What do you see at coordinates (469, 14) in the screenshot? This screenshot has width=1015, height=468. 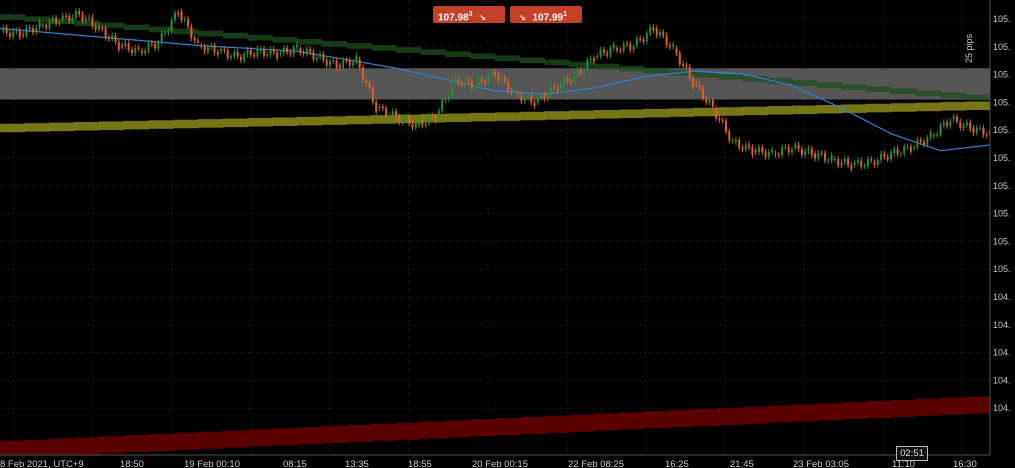 I see `sell-quote-button: 107.983 ↘` at bounding box center [469, 14].